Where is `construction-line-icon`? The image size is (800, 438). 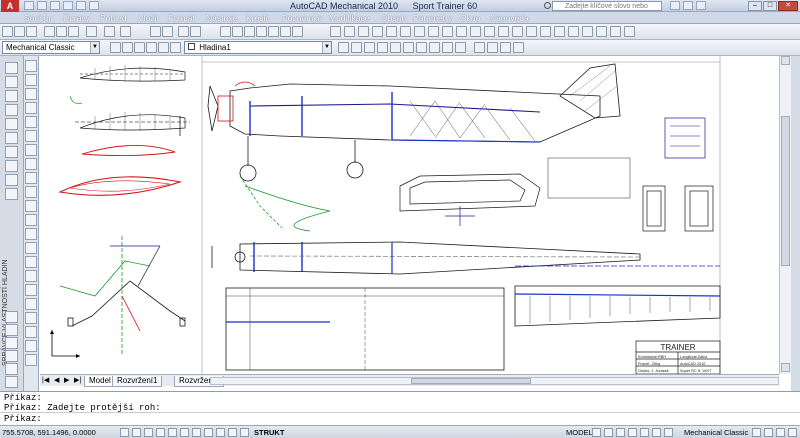
construction-line-icon is located at coordinates (11, 82).